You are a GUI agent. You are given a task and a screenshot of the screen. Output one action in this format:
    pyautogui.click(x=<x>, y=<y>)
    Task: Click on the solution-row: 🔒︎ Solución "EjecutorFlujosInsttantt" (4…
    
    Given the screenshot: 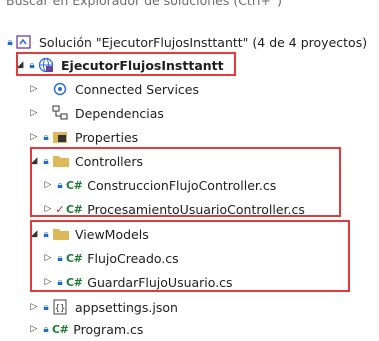 What is the action you would take?
    pyautogui.click(x=189, y=42)
    